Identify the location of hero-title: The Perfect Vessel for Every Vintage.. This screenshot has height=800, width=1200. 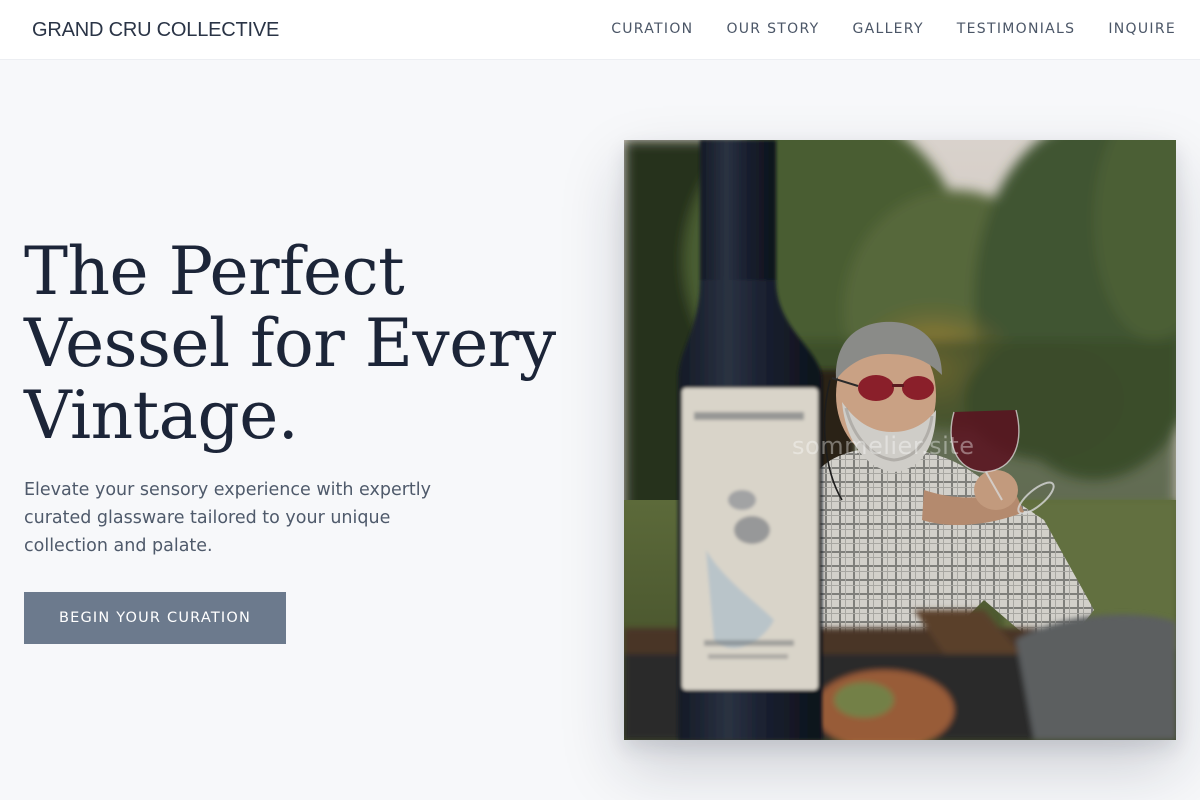
(290, 343).